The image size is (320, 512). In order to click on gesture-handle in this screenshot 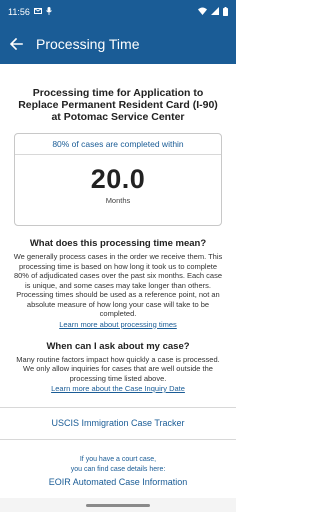, I will do `click(118, 505)`.